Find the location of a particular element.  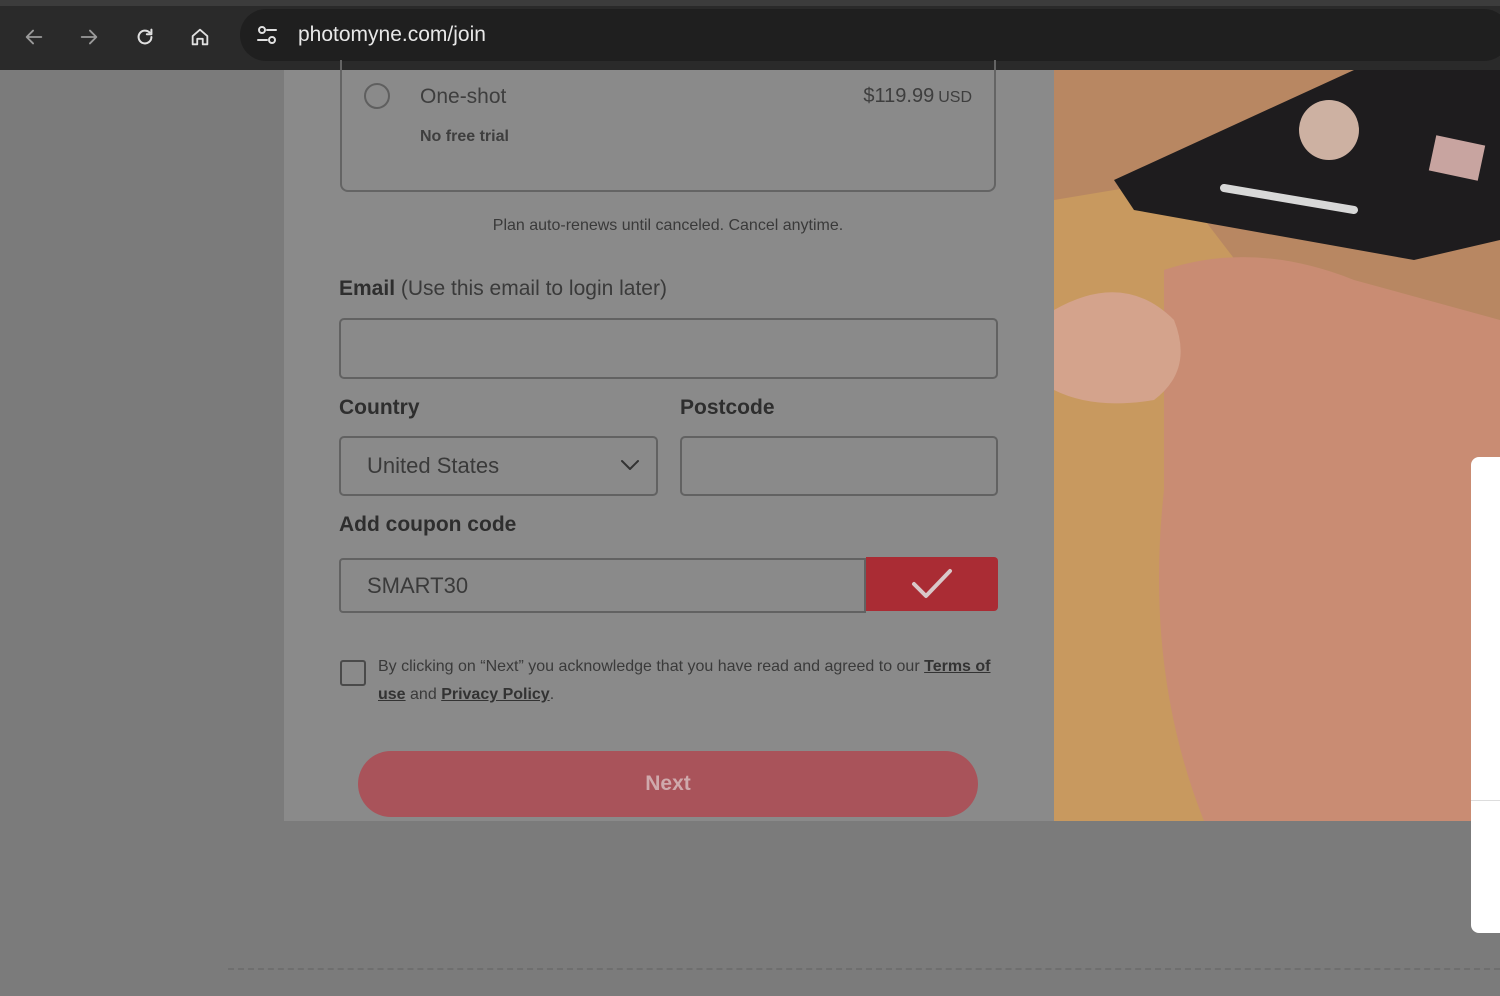

plan-radio is located at coordinates (377, 96).